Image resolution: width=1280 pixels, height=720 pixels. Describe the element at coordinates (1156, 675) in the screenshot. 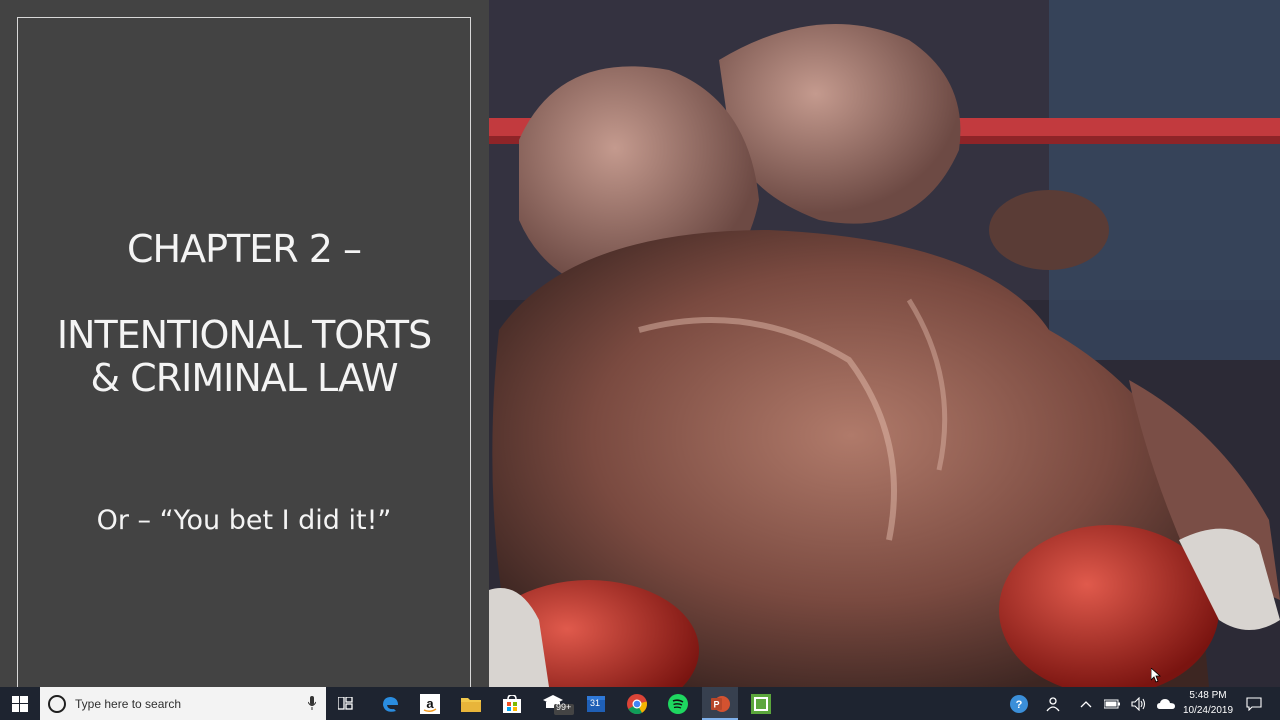

I see `mouse-cursor-icon` at that location.